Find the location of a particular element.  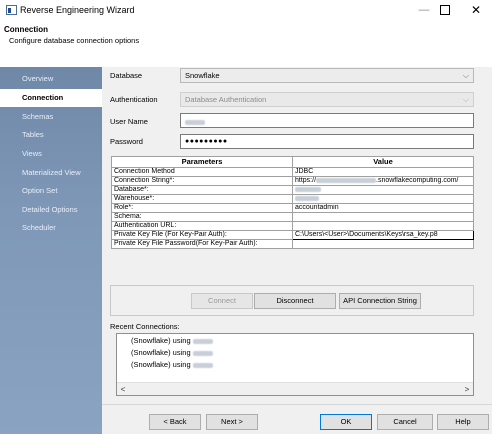

password-field: ●●●●●●●●● is located at coordinates (327, 141).